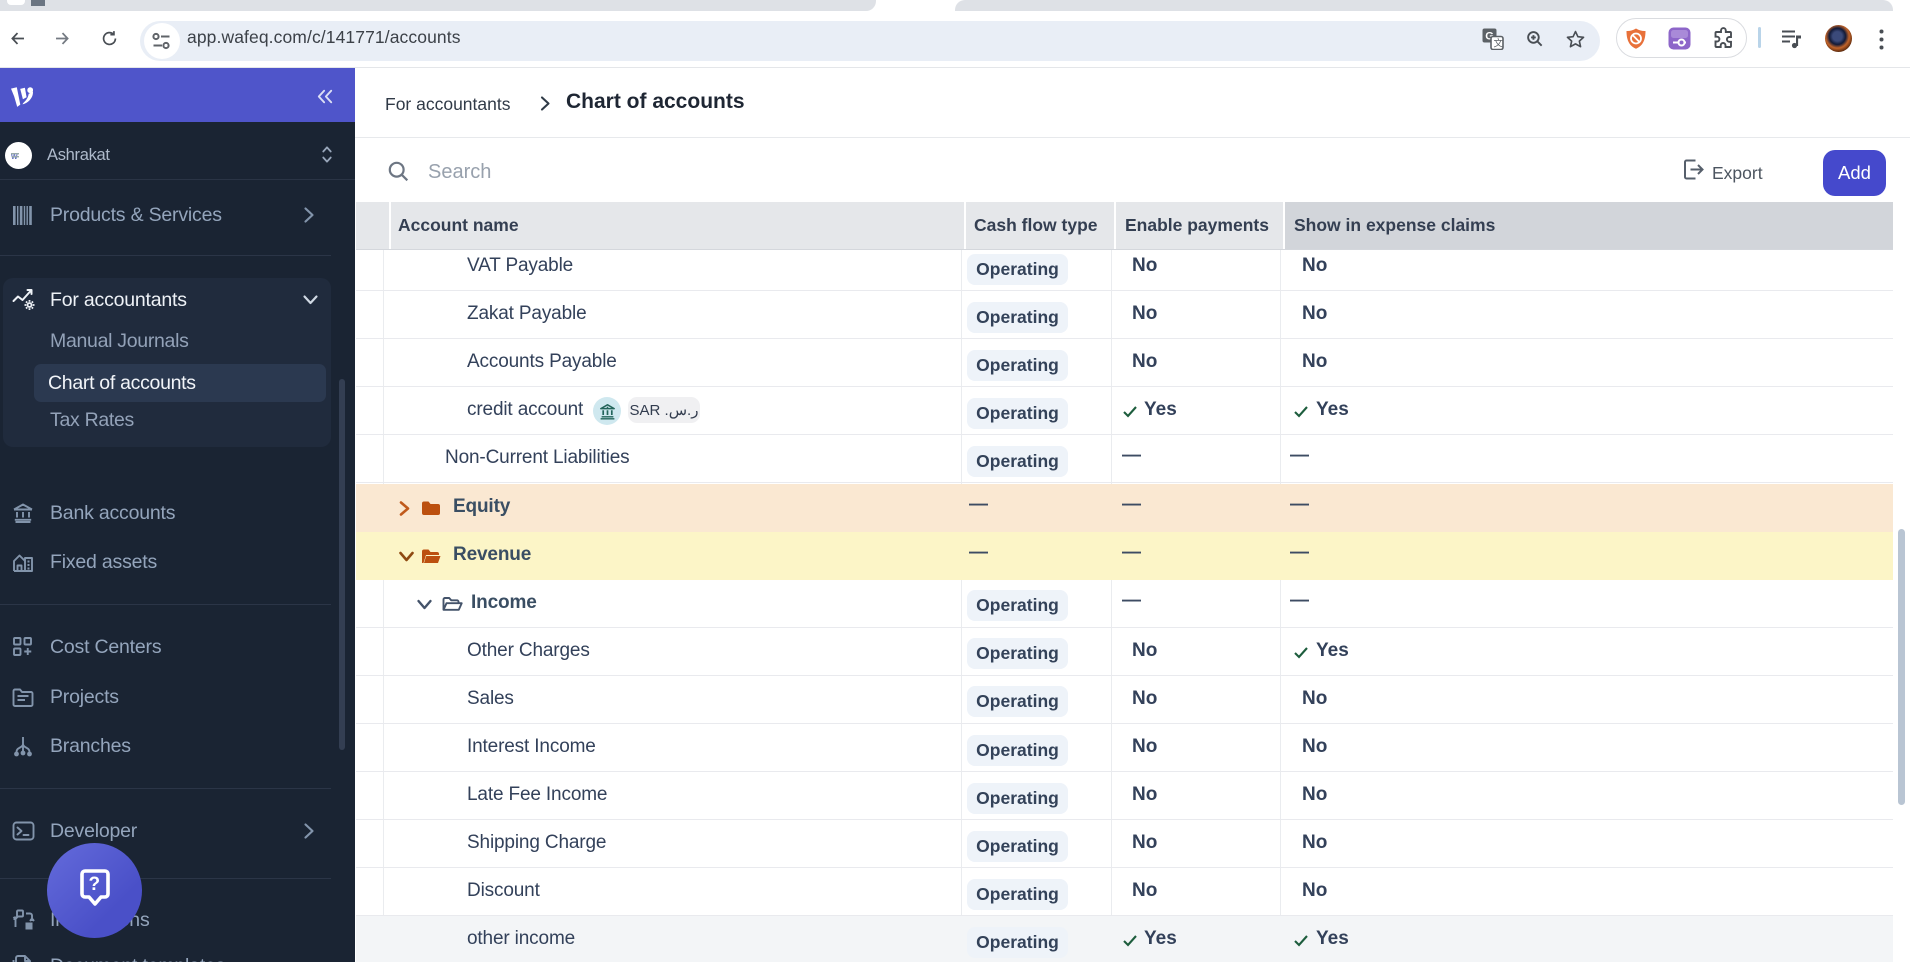 The height and width of the screenshot is (962, 1910). I want to click on svg-text: W, so click(14, 157).